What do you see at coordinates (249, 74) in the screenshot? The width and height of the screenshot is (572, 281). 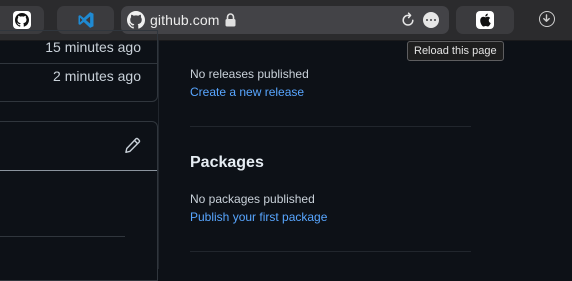 I see `releases-empty-text: No releases published` at bounding box center [249, 74].